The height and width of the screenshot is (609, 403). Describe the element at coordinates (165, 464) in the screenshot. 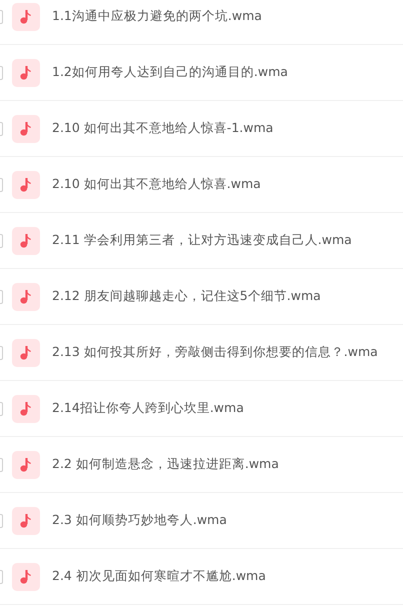

I see `file-name: 2.2 如何制造悬念，迅速拉进距离.wma` at that location.